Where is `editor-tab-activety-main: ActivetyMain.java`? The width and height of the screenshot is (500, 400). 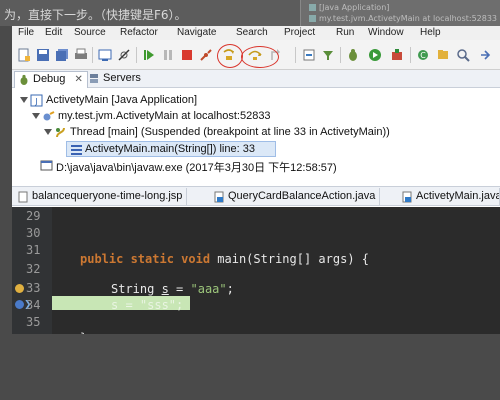 editor-tab-activety-main: ActivetyMain.java is located at coordinates (449, 197).